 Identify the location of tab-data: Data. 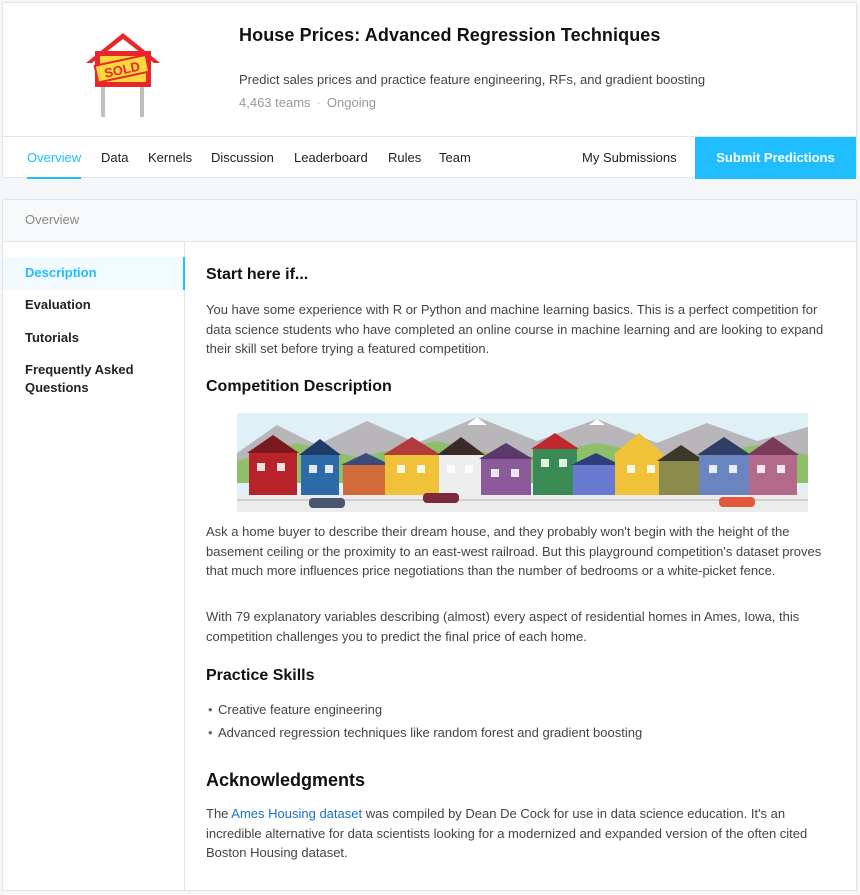
(114, 158).